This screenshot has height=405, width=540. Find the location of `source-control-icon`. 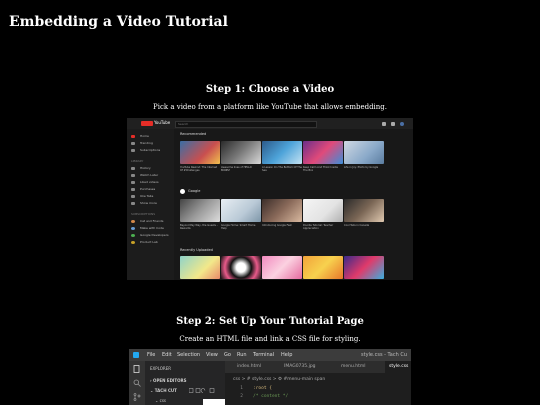

source-control-icon is located at coordinates (137, 397).